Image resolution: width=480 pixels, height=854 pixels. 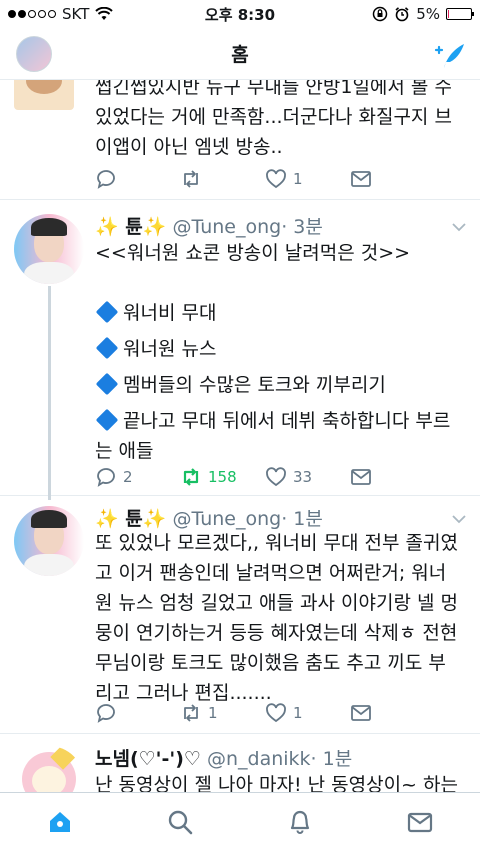 What do you see at coordinates (303, 477) in the screenshot?
I see `like-count: 33` at bounding box center [303, 477].